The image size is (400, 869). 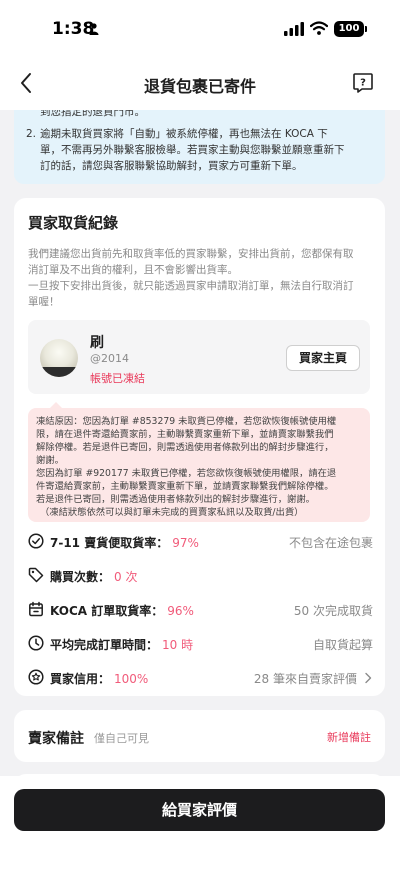 What do you see at coordinates (184, 134) in the screenshot?
I see `notice-line: 逾期未取貨買家將「自動」被系統停權，再也無法在 KOCA 下` at bounding box center [184, 134].